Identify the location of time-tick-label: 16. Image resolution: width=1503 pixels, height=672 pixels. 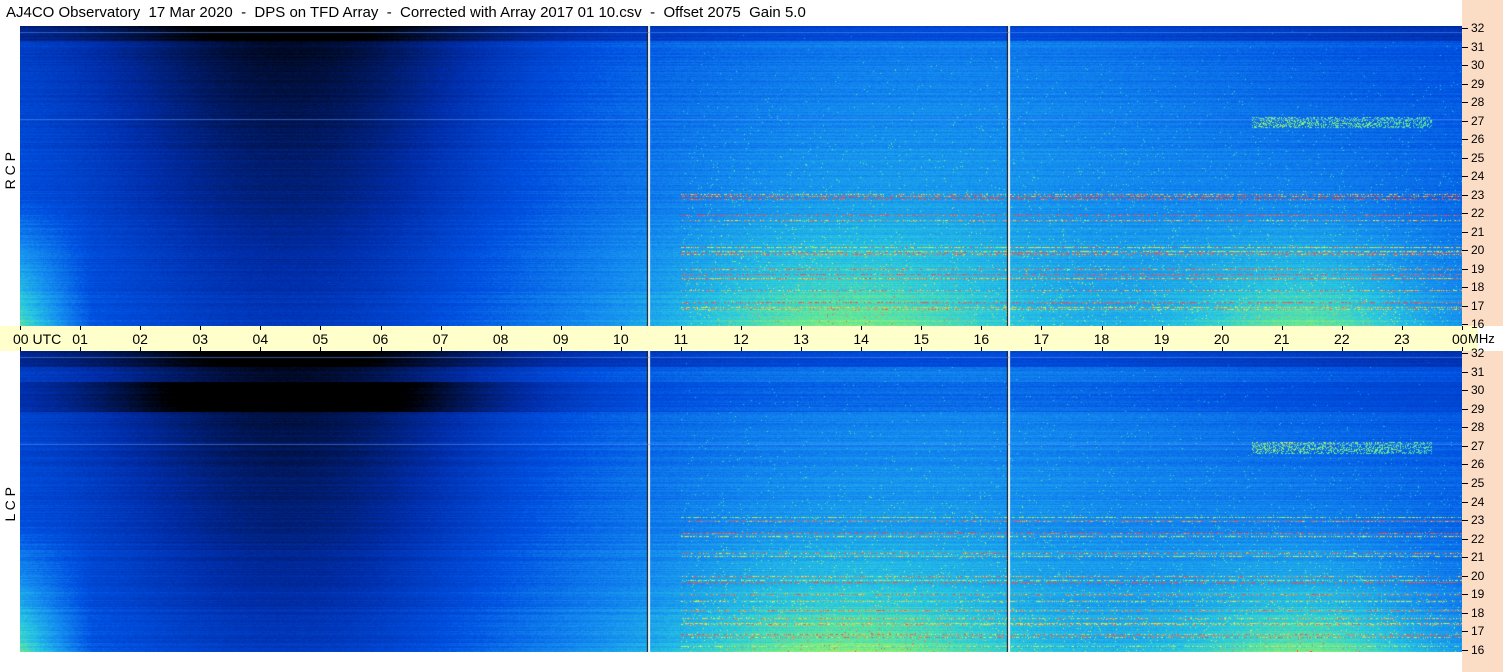
(981, 339).